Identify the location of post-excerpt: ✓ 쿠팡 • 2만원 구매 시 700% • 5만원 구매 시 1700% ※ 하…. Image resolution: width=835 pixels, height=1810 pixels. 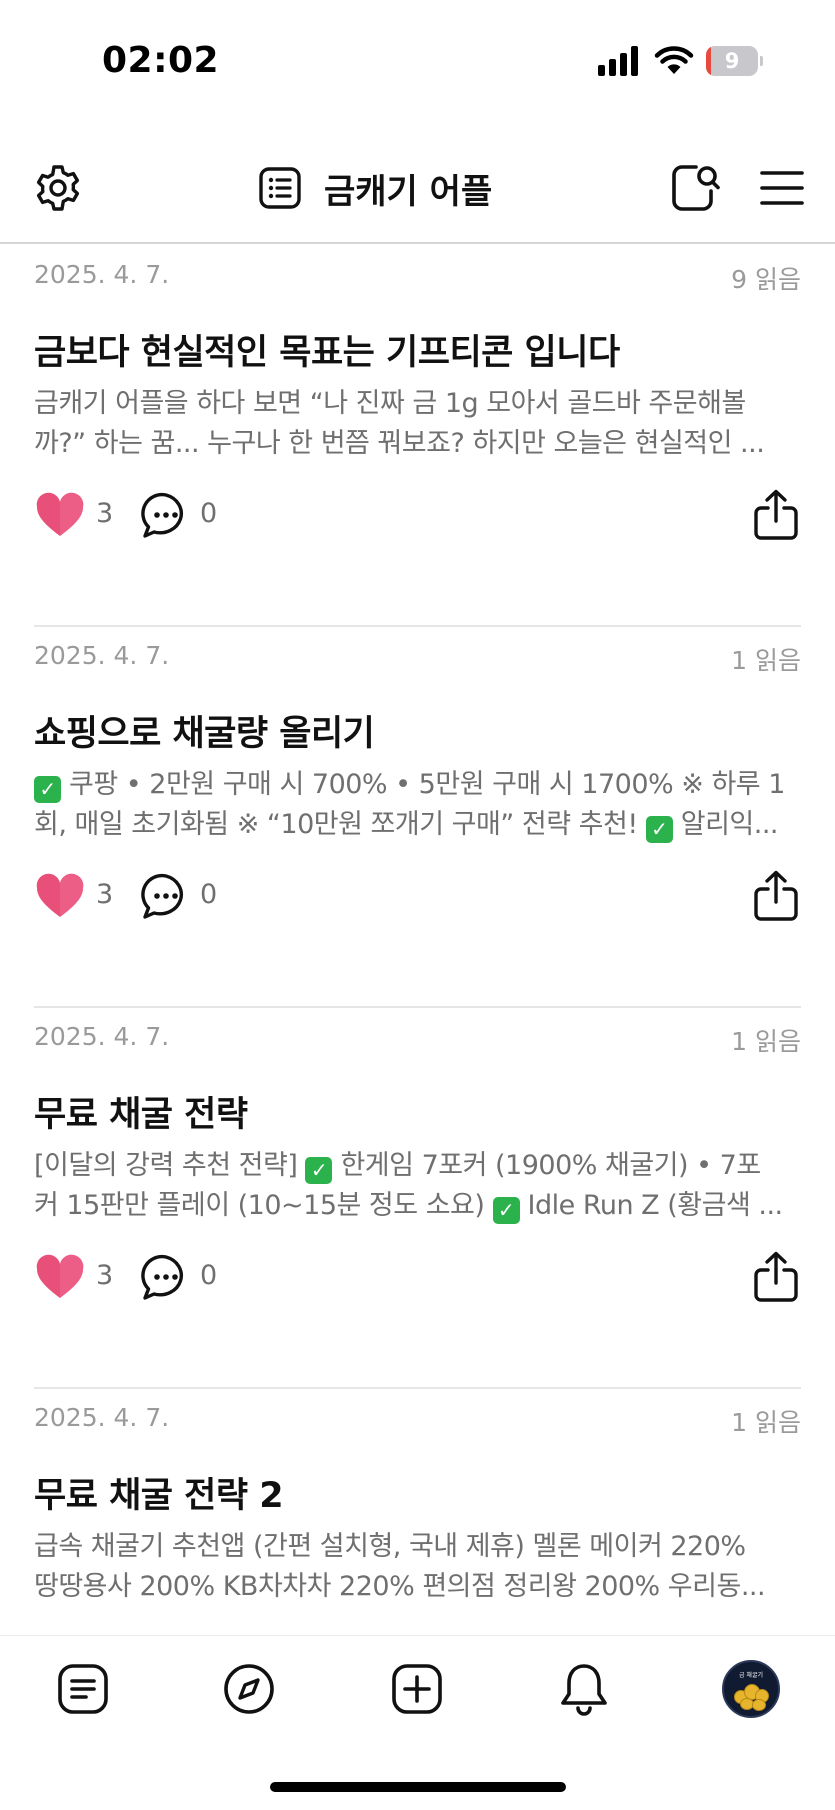
(417, 805).